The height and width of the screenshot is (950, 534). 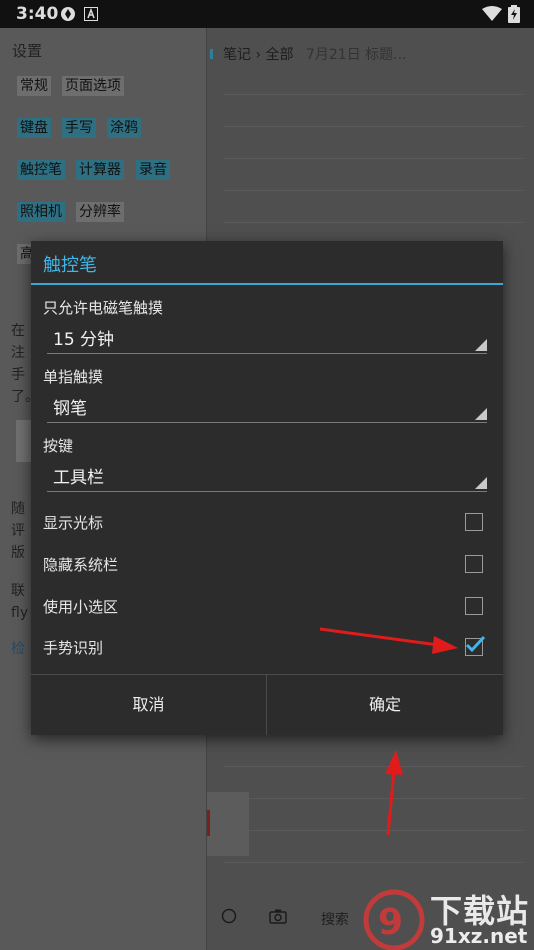 What do you see at coordinates (388, 640) in the screenshot?
I see `arrow-to-checkbox` at bounding box center [388, 640].